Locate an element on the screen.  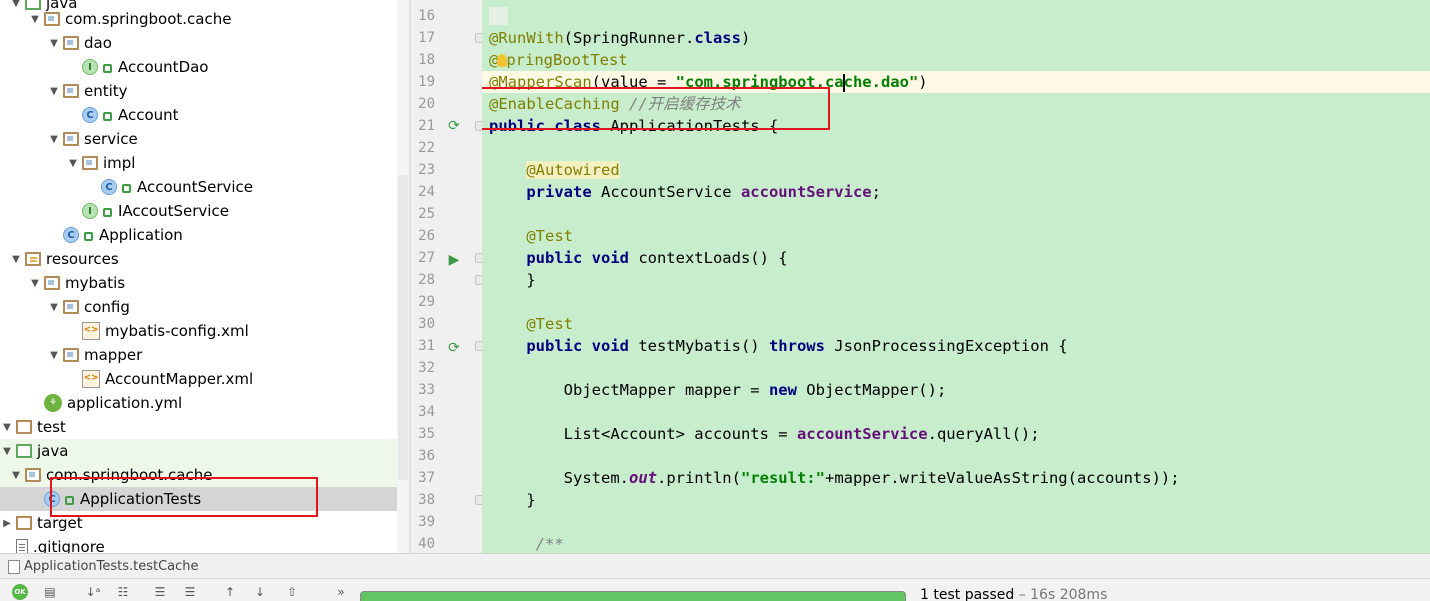
line-number: 19 is located at coordinates (426, 82).